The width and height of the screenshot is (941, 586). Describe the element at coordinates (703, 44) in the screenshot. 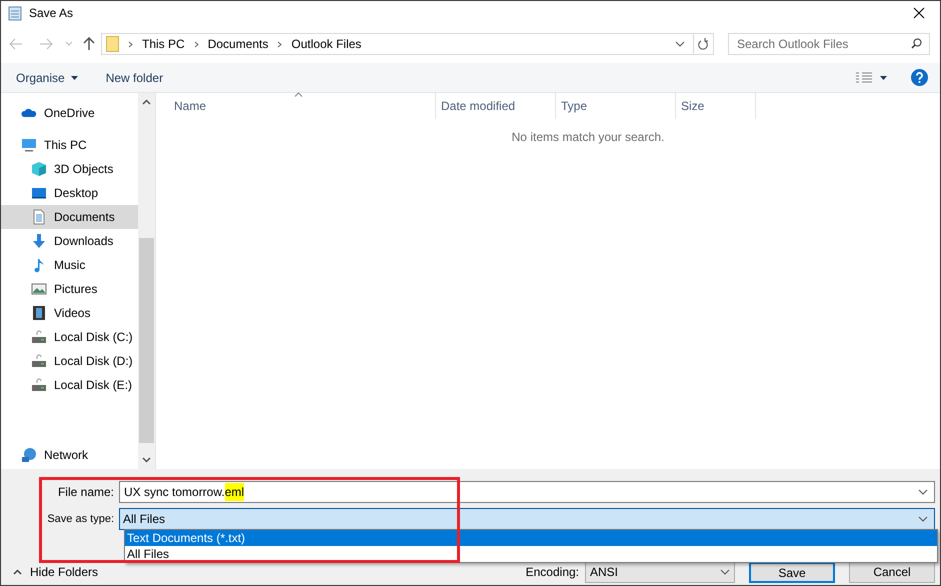

I see `refresh-icon` at that location.